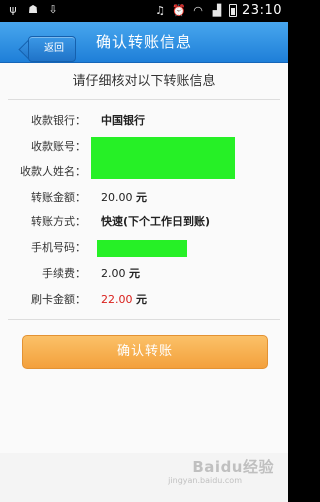 The image size is (320, 502). I want to click on fee-number: 2.00, so click(113, 273).